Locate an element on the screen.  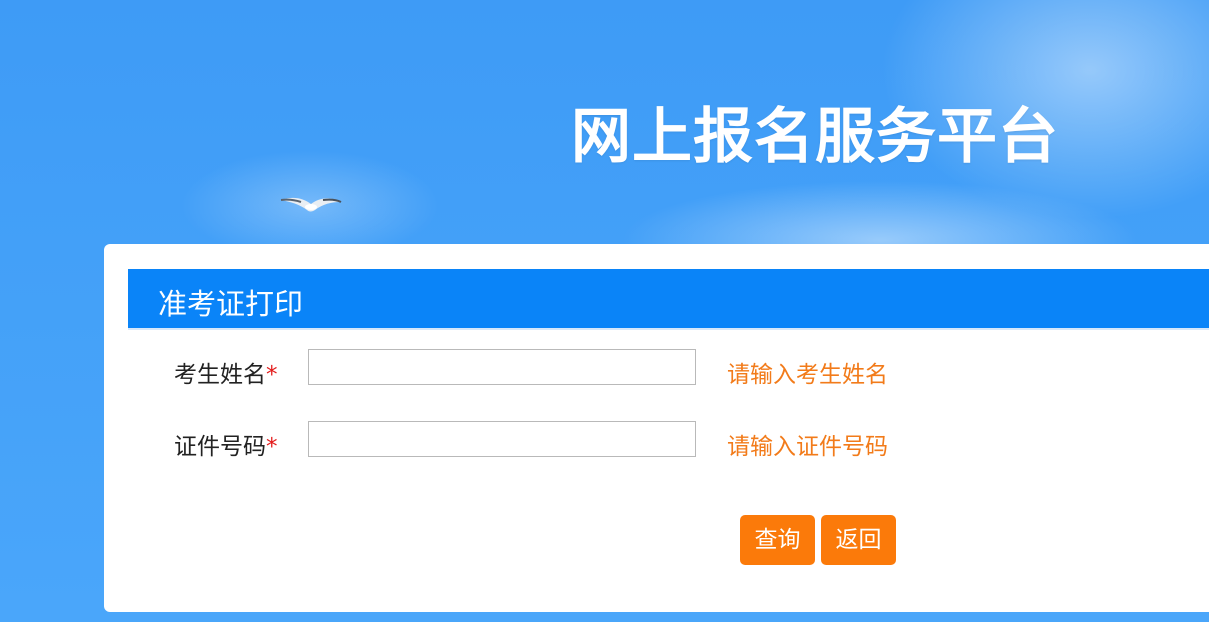
name-label: 考生姓名* is located at coordinates (226, 375).